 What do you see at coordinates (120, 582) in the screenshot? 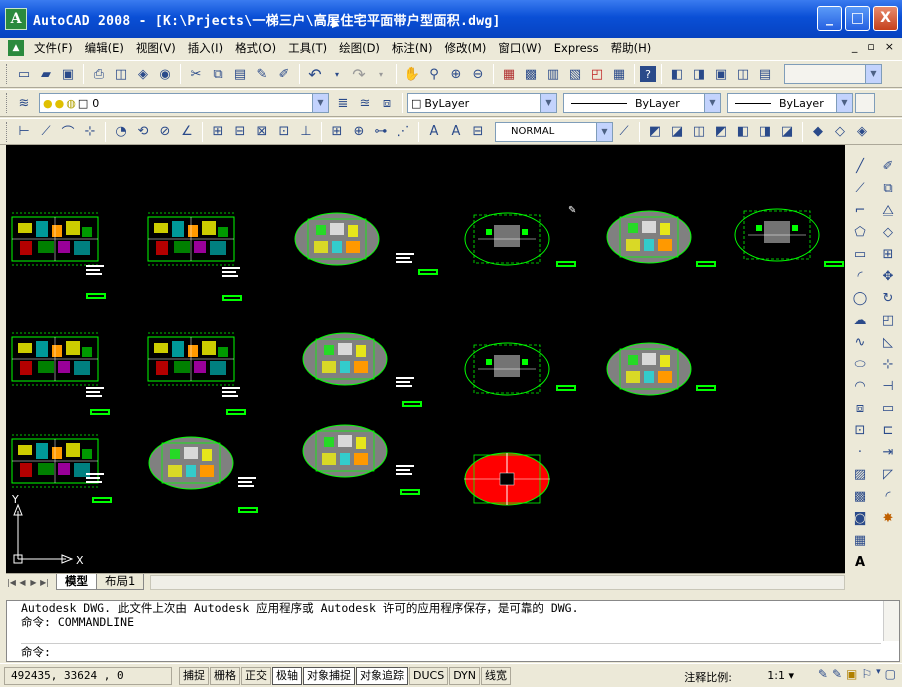
I see `tab-layout1: 布局1` at bounding box center [120, 582].